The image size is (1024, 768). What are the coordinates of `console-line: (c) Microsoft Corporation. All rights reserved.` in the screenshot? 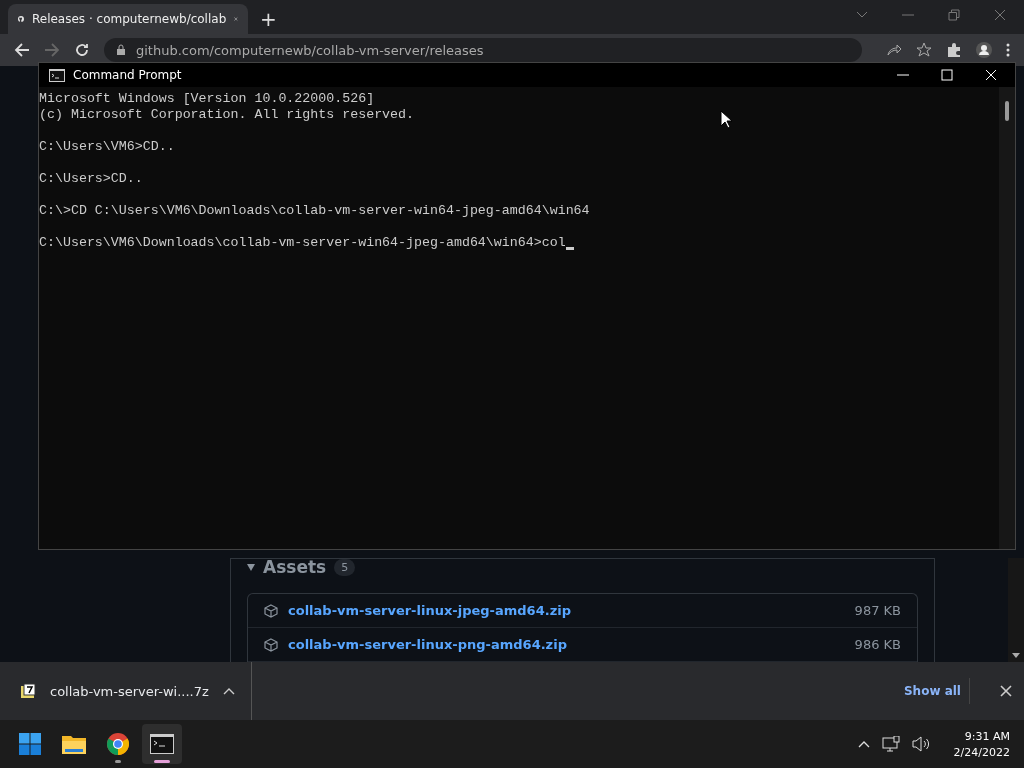 It's located at (227, 115).